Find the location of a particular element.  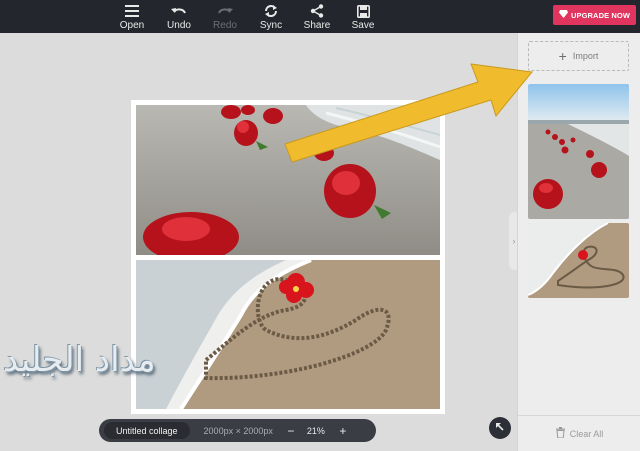

diamond-icon is located at coordinates (563, 15).